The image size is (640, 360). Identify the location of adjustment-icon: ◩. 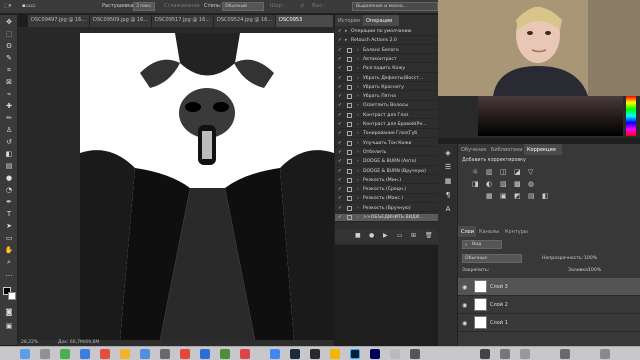
(517, 196).